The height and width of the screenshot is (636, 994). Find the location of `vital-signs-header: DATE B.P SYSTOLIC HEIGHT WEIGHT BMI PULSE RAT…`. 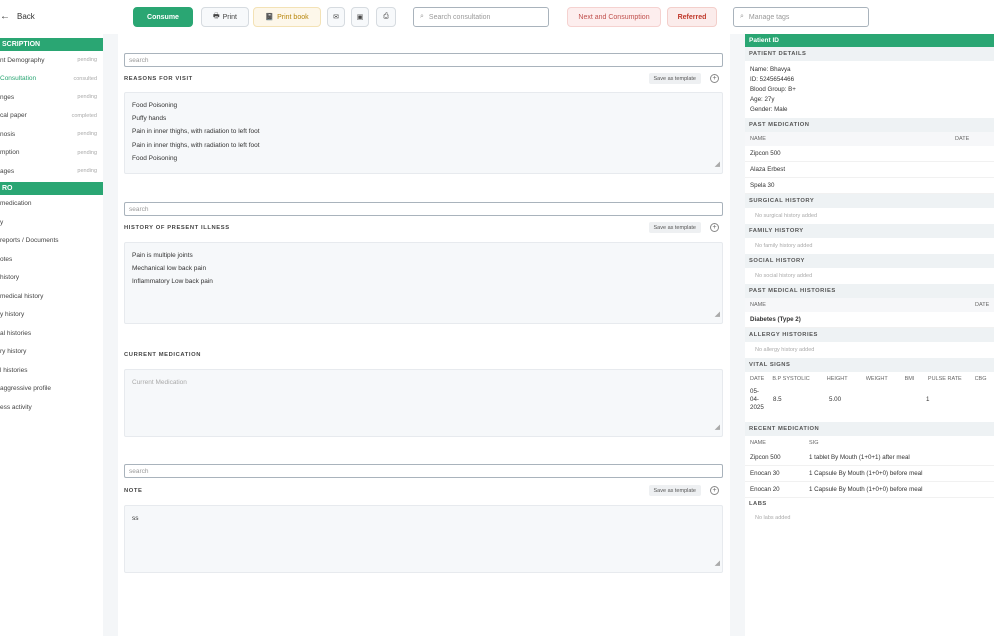

vital-signs-header: DATE B.P SYSTOLIC HEIGHT WEIGHT BMI PULSE RAT… is located at coordinates (869, 379).